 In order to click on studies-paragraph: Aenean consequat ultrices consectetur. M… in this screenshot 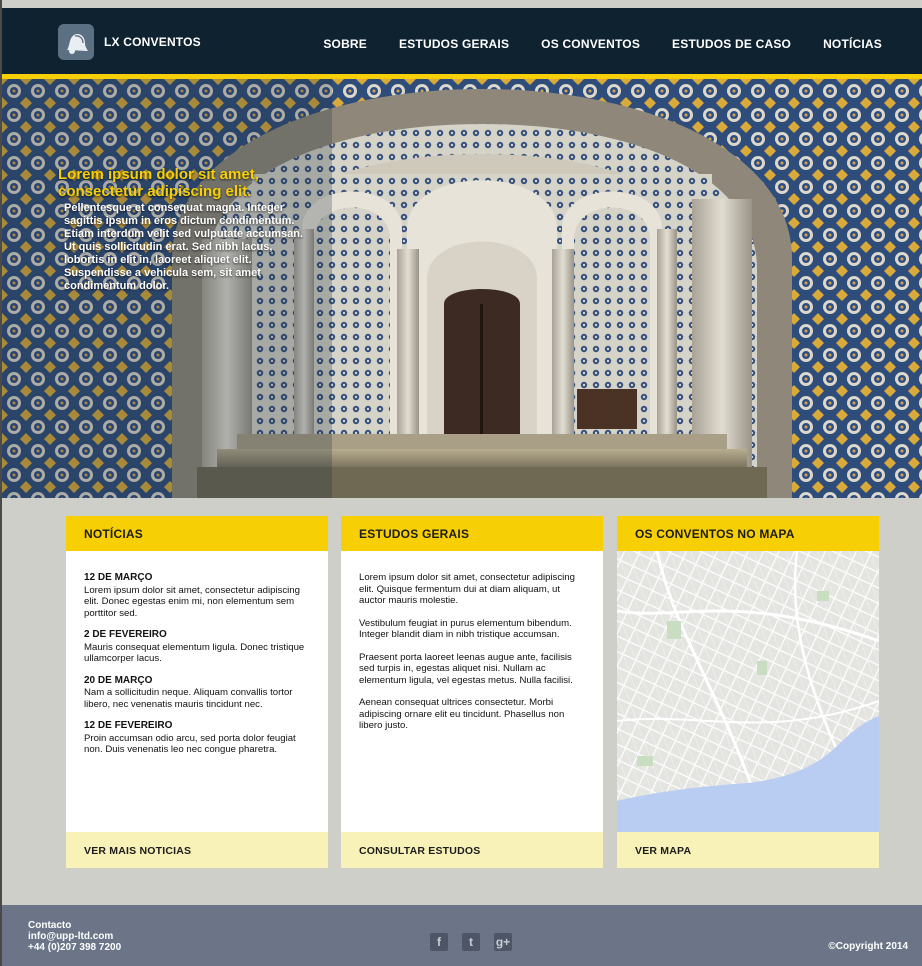, I will do `click(462, 714)`.